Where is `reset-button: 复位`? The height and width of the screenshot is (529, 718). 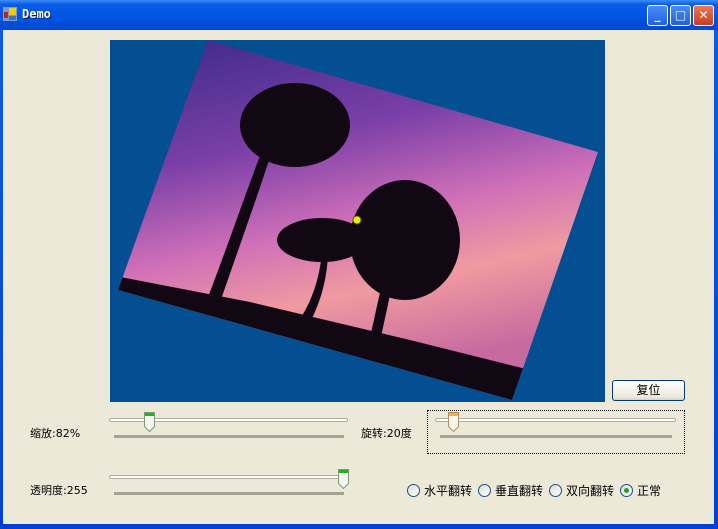
reset-button: 复位 is located at coordinates (648, 390).